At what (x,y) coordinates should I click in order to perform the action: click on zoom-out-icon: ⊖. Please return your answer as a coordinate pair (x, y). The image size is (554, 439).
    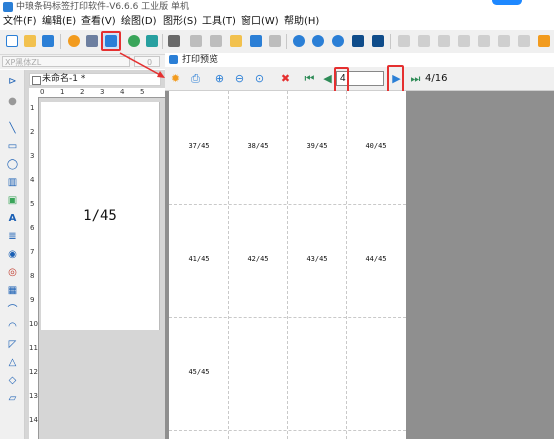
    Looking at the image, I should click on (239, 78).